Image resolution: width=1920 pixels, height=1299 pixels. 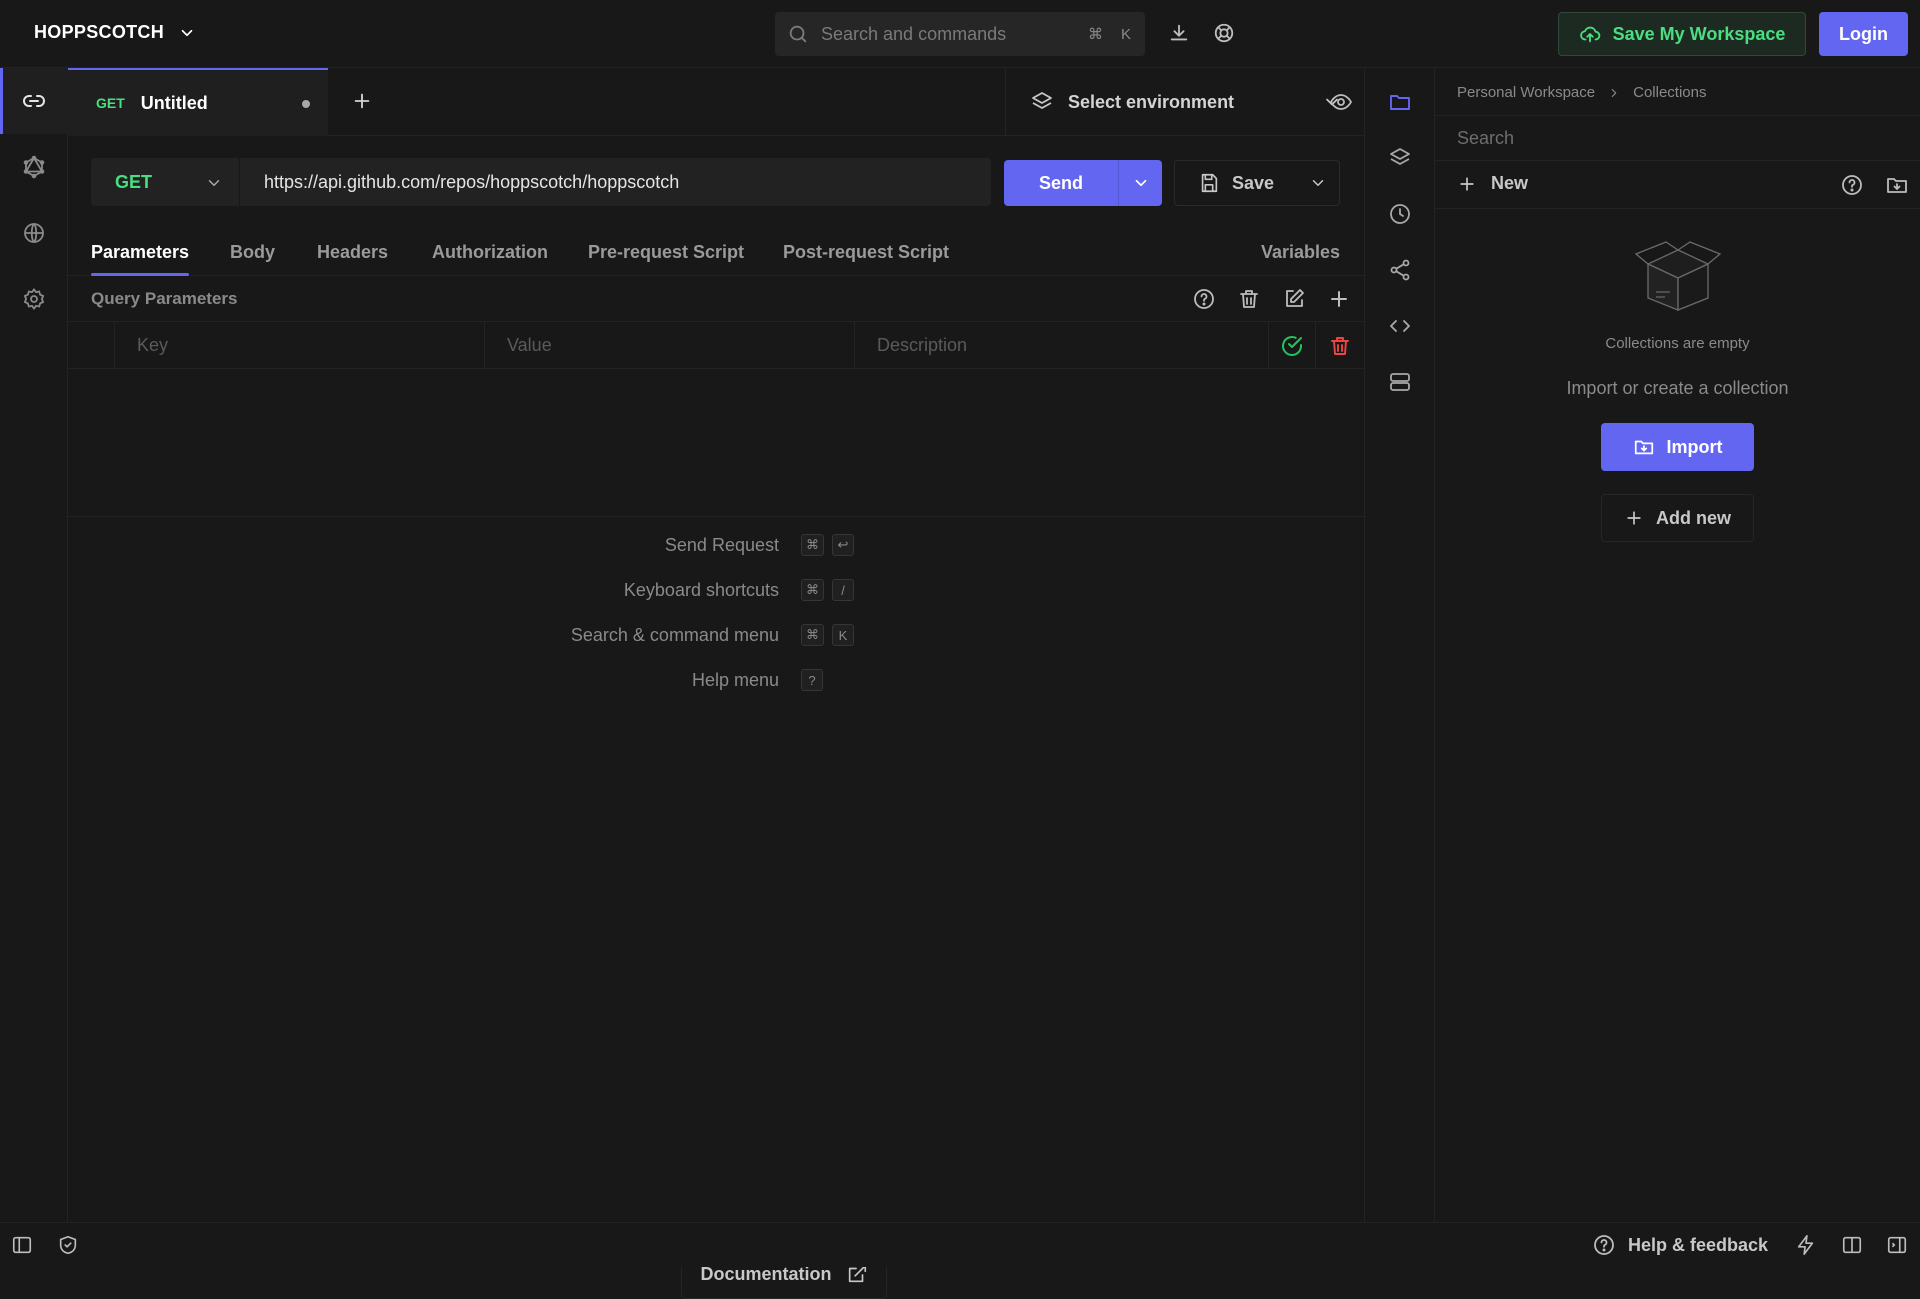 What do you see at coordinates (34, 645) in the screenshot?
I see `primary-nav` at bounding box center [34, 645].